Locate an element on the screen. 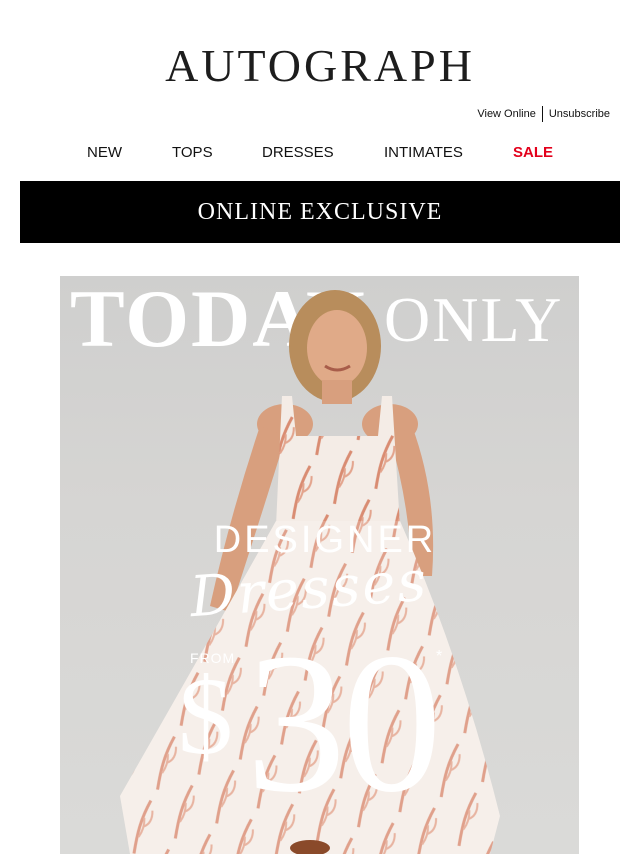  category-nav: NEW TOPS DRESSES INTIMATES SALE is located at coordinates (320, 153).